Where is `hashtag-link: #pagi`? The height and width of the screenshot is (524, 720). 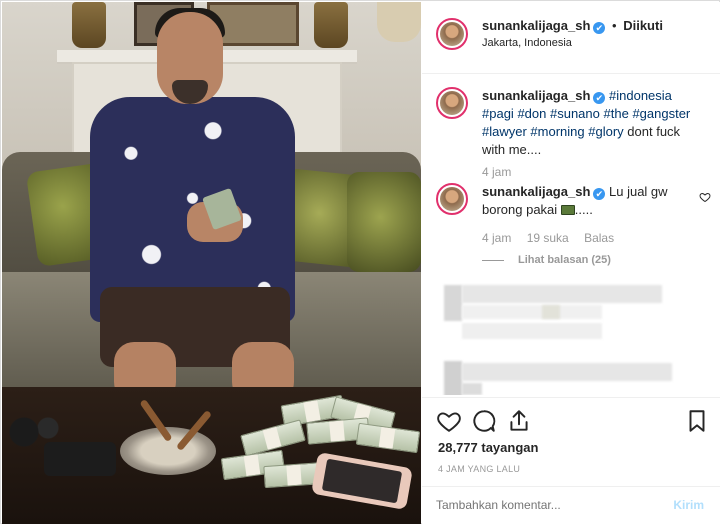
hashtag-link: #pagi is located at coordinates (498, 113).